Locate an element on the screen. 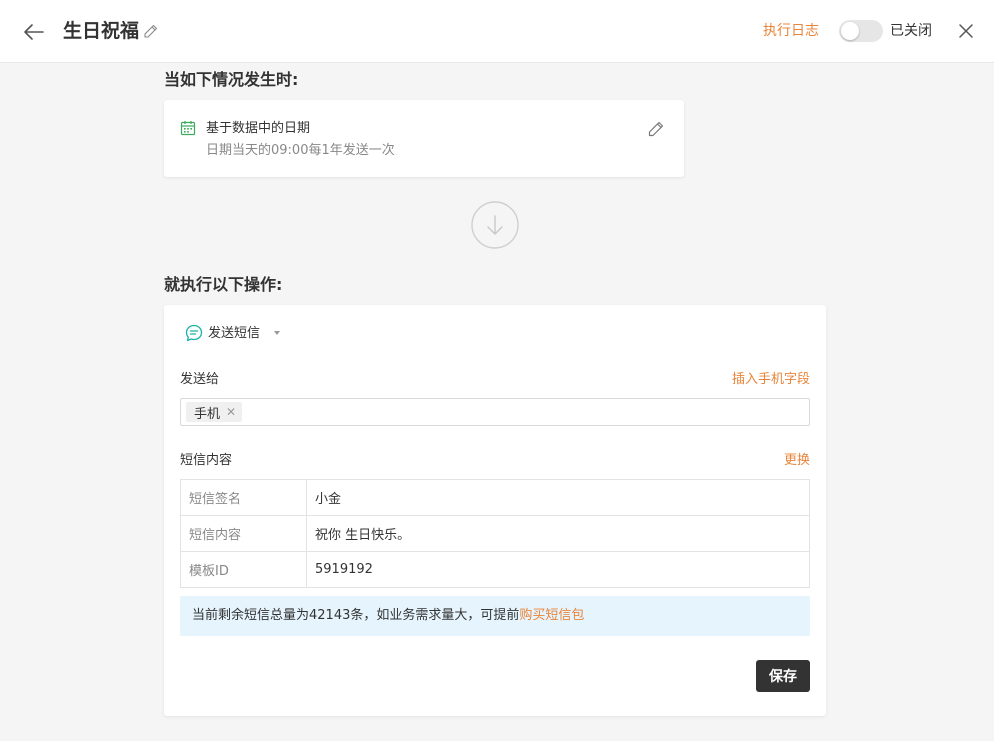 The image size is (994, 741). insert-phone-field-link: 插入手机字段 is located at coordinates (771, 380).